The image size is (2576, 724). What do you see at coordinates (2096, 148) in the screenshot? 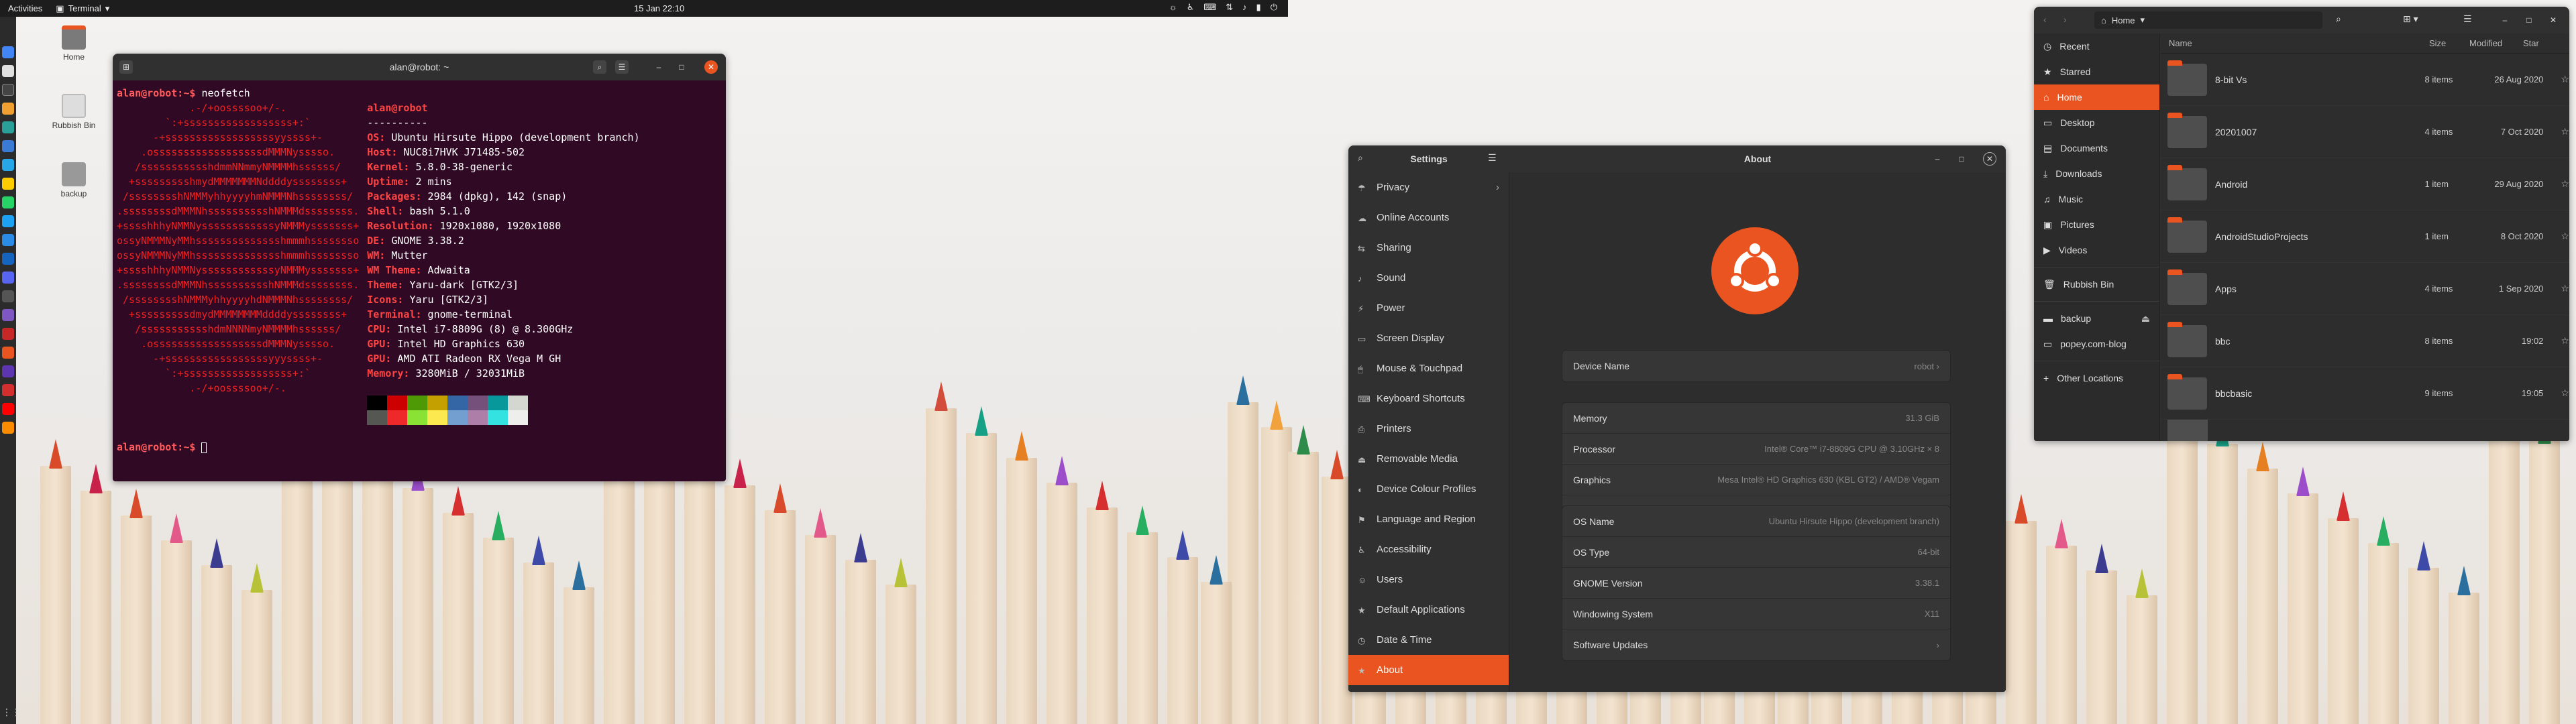
I see `sidebar-item-documents: ▤ Documents` at bounding box center [2096, 148].